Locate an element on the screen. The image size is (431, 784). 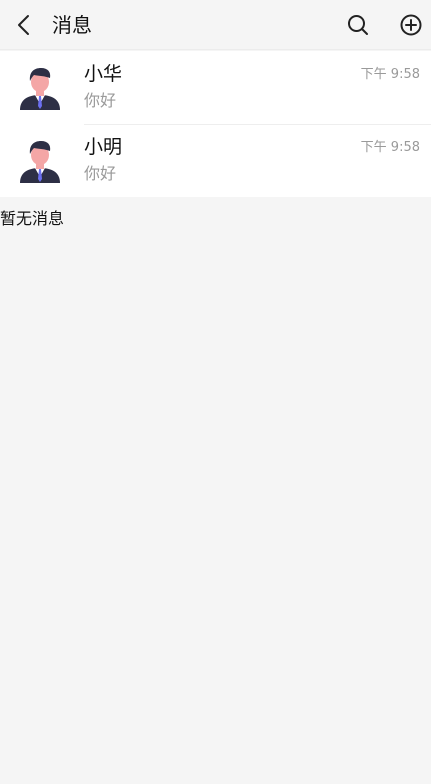
plus-circle-icon is located at coordinates (411, 25).